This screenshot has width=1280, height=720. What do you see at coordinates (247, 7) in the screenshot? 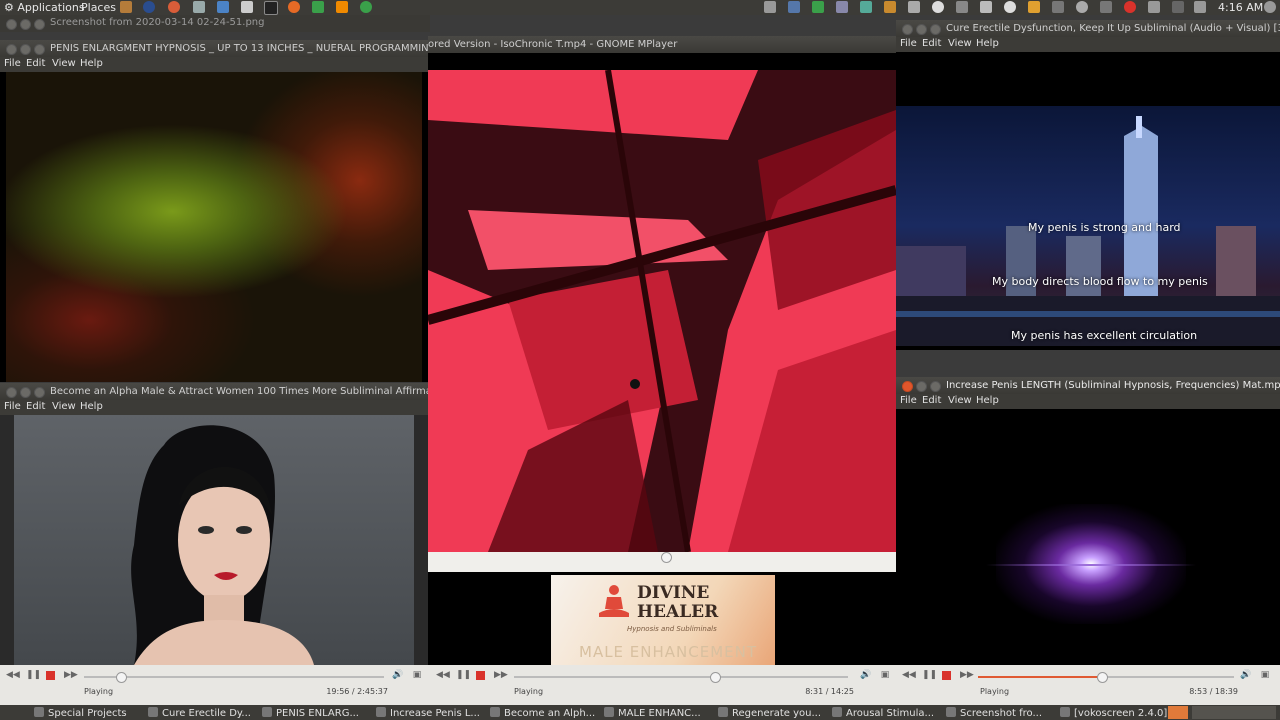
I see `text-editor-launcher-icon` at bounding box center [247, 7].